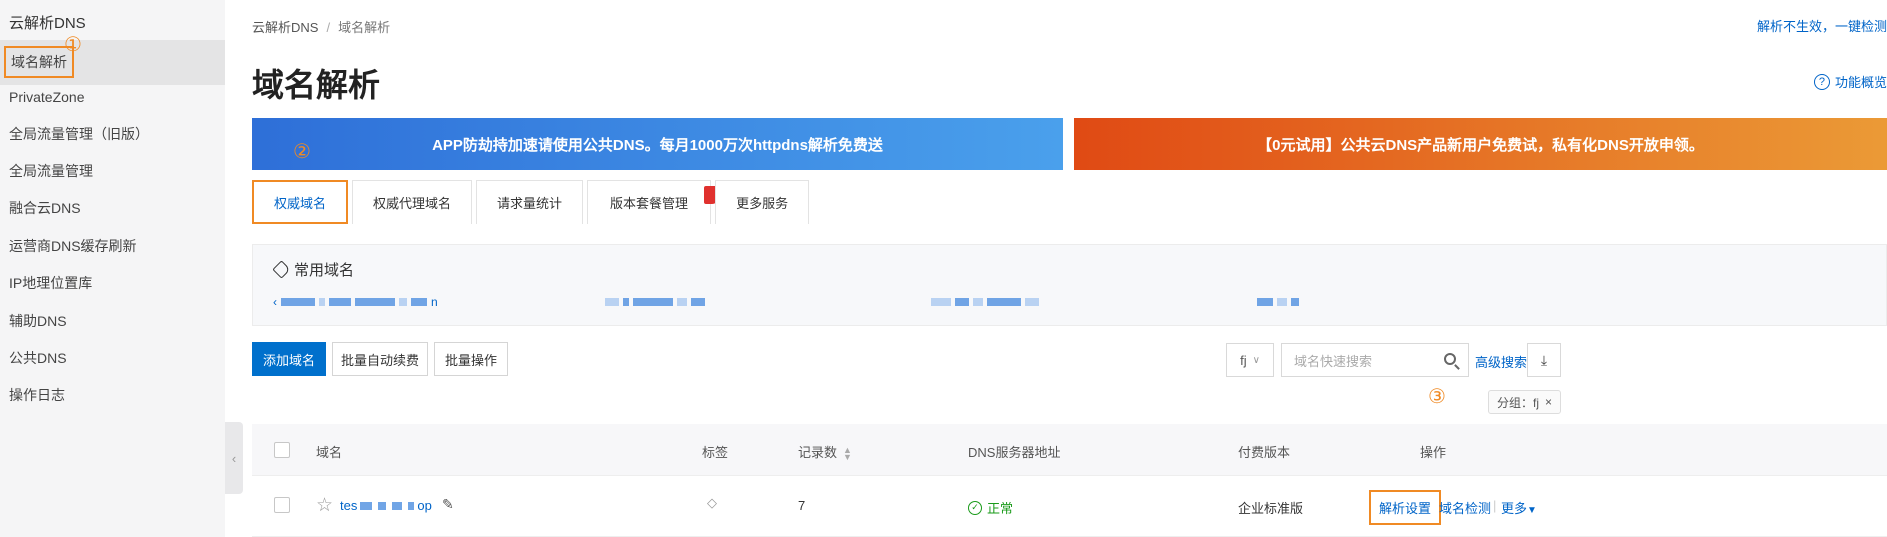 This screenshot has width=1887, height=537. Describe the element at coordinates (712, 503) in the screenshot. I see `tag-icon: ◇` at that location.